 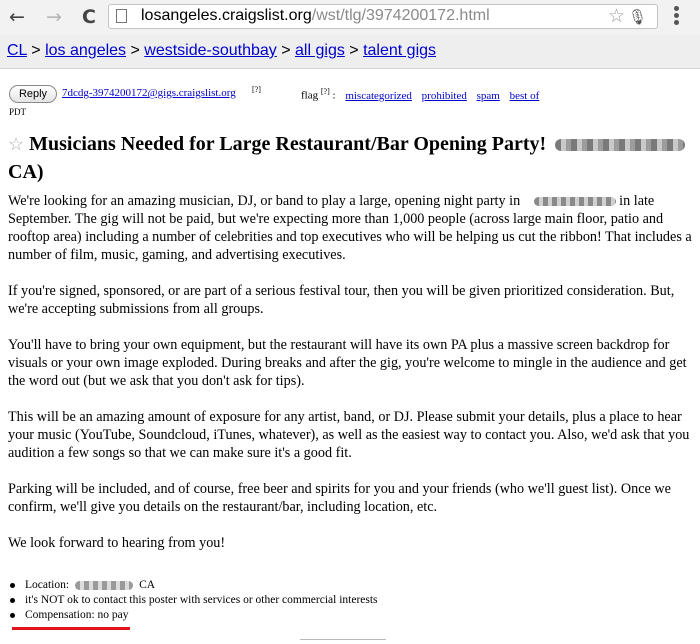 What do you see at coordinates (637, 17) in the screenshot?
I see `microphone-icon: 🎙` at bounding box center [637, 17].